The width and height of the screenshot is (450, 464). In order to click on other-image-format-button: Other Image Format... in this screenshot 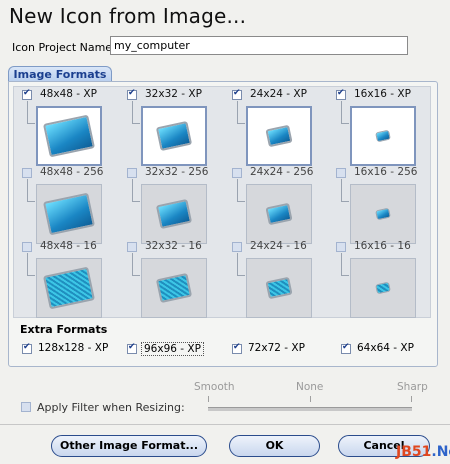, I will do `click(129, 446)`.